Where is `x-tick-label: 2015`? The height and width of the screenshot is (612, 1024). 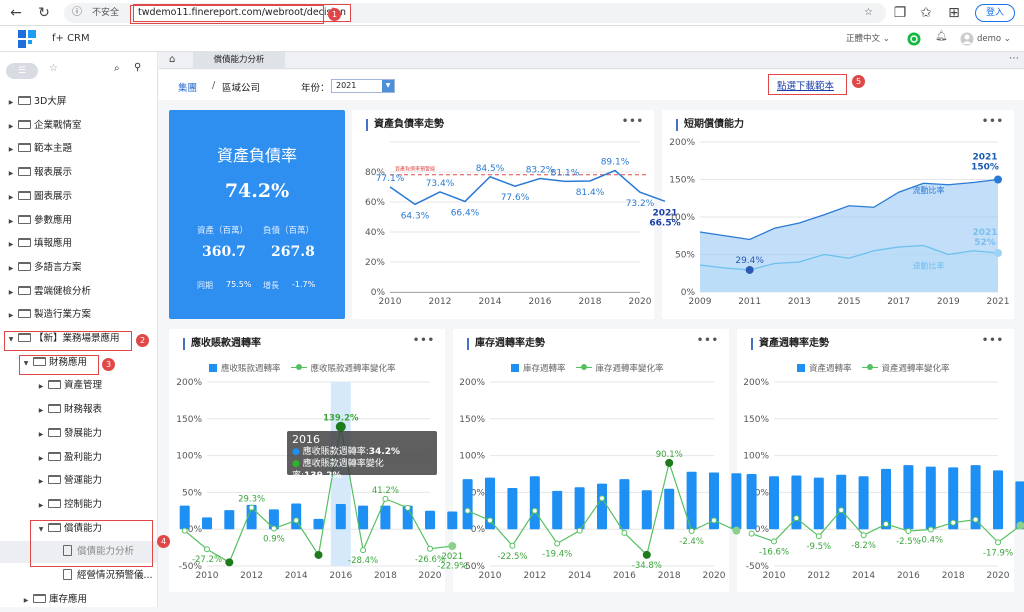 x-tick-label: 2015 is located at coordinates (849, 302).